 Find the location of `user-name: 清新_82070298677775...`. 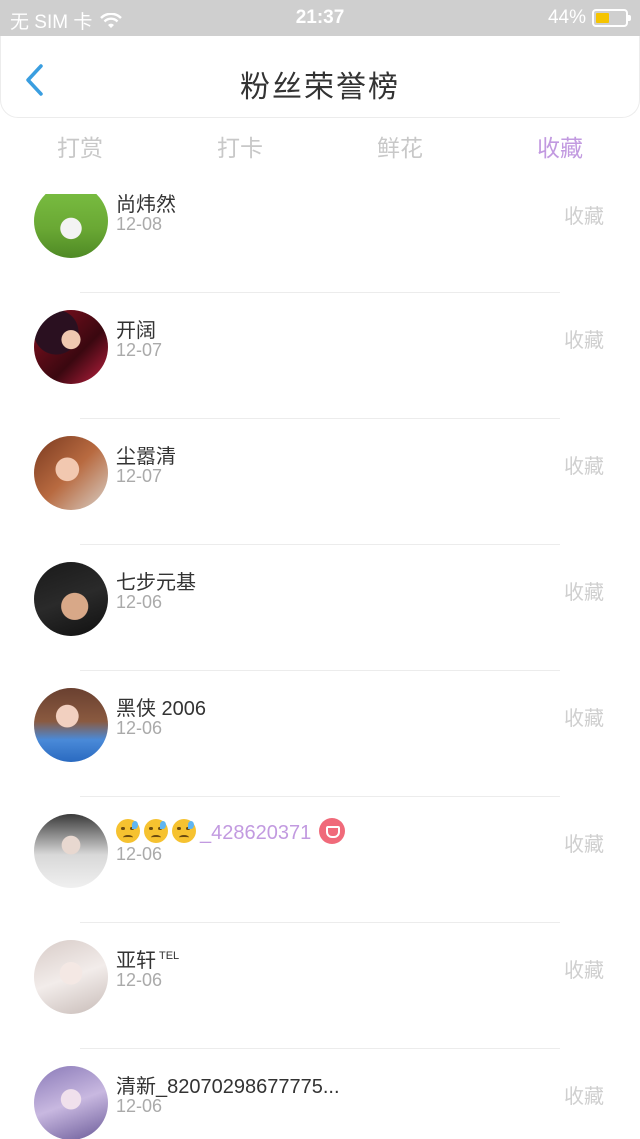

user-name: 清新_82070298677775... is located at coordinates (228, 1087).